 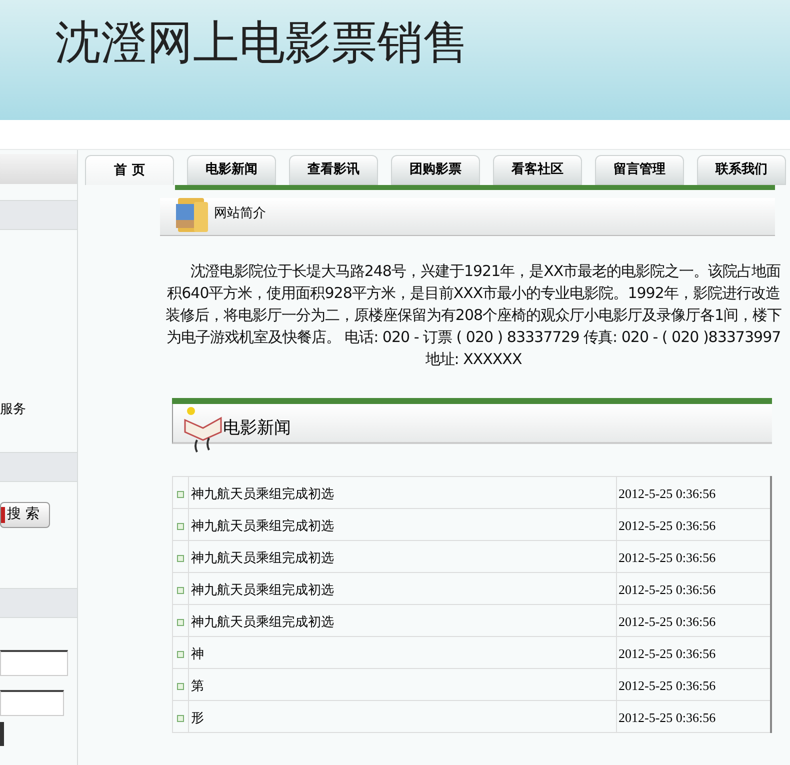 I want to click on news-link: 神, so click(x=197, y=654).